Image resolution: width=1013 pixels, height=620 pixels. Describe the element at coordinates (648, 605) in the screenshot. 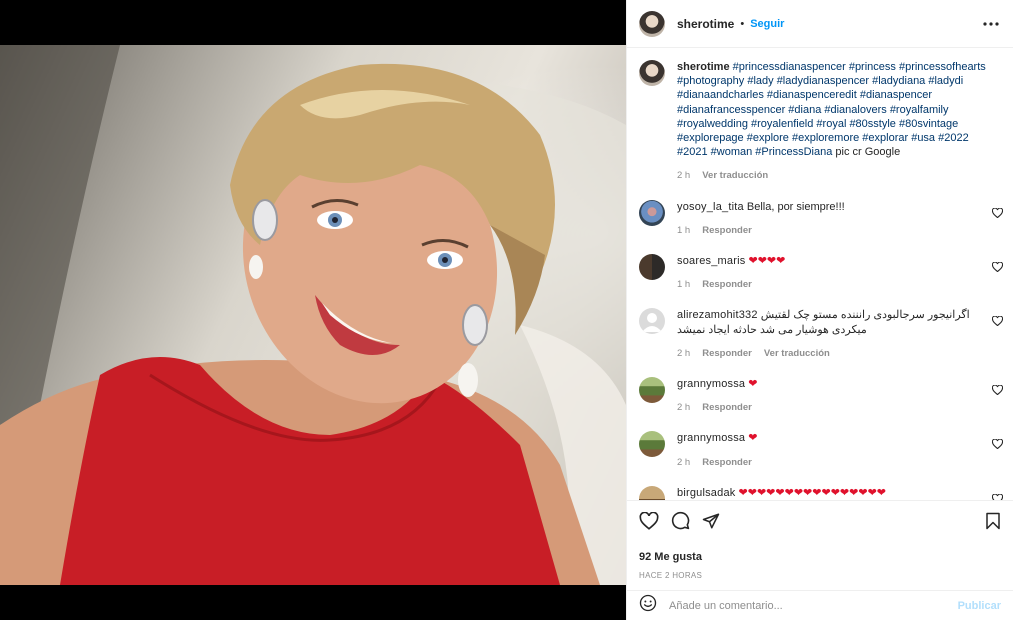

I see `emoji-smiley-icon` at that location.